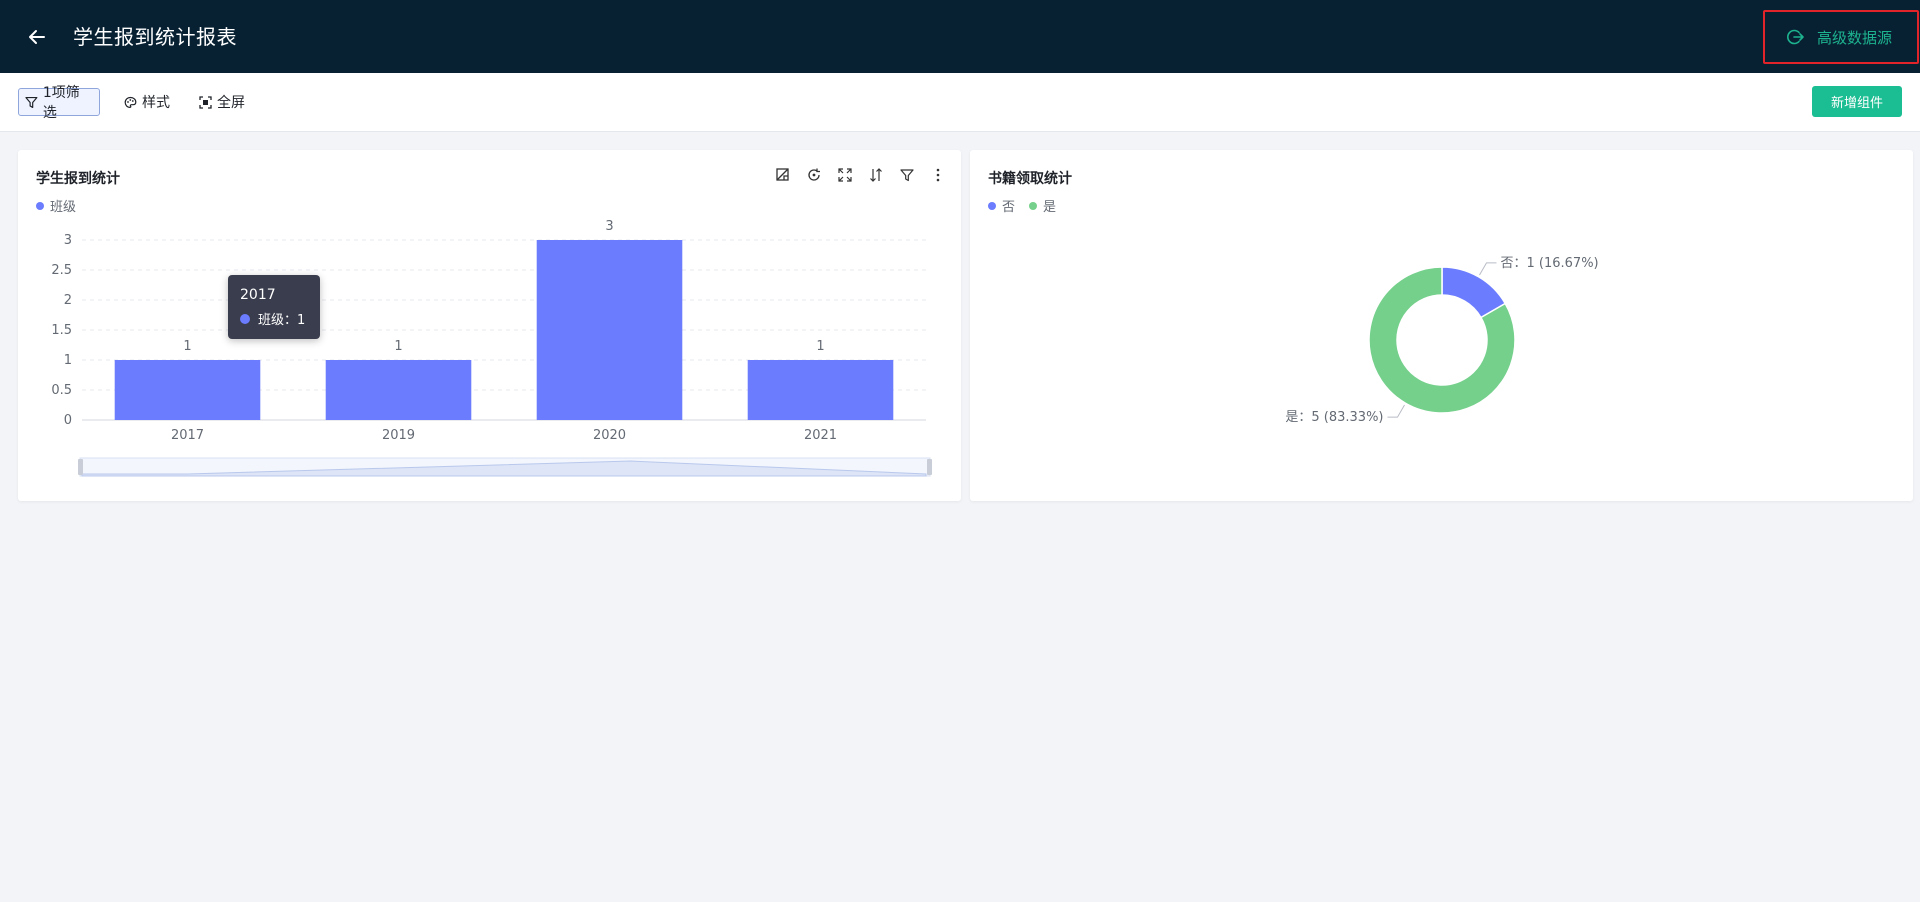 The image size is (1920, 902). I want to click on filter-label: 1项筛选, so click(61, 103).